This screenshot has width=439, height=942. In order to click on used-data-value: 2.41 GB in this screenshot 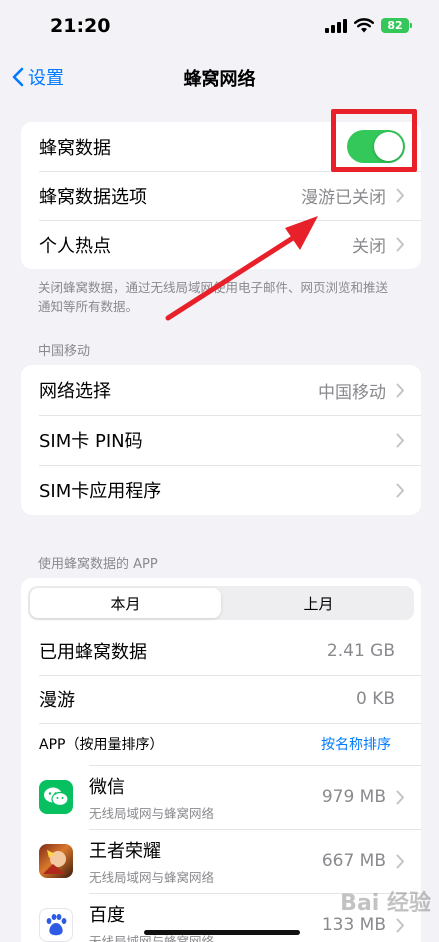, I will do `click(360, 651)`.